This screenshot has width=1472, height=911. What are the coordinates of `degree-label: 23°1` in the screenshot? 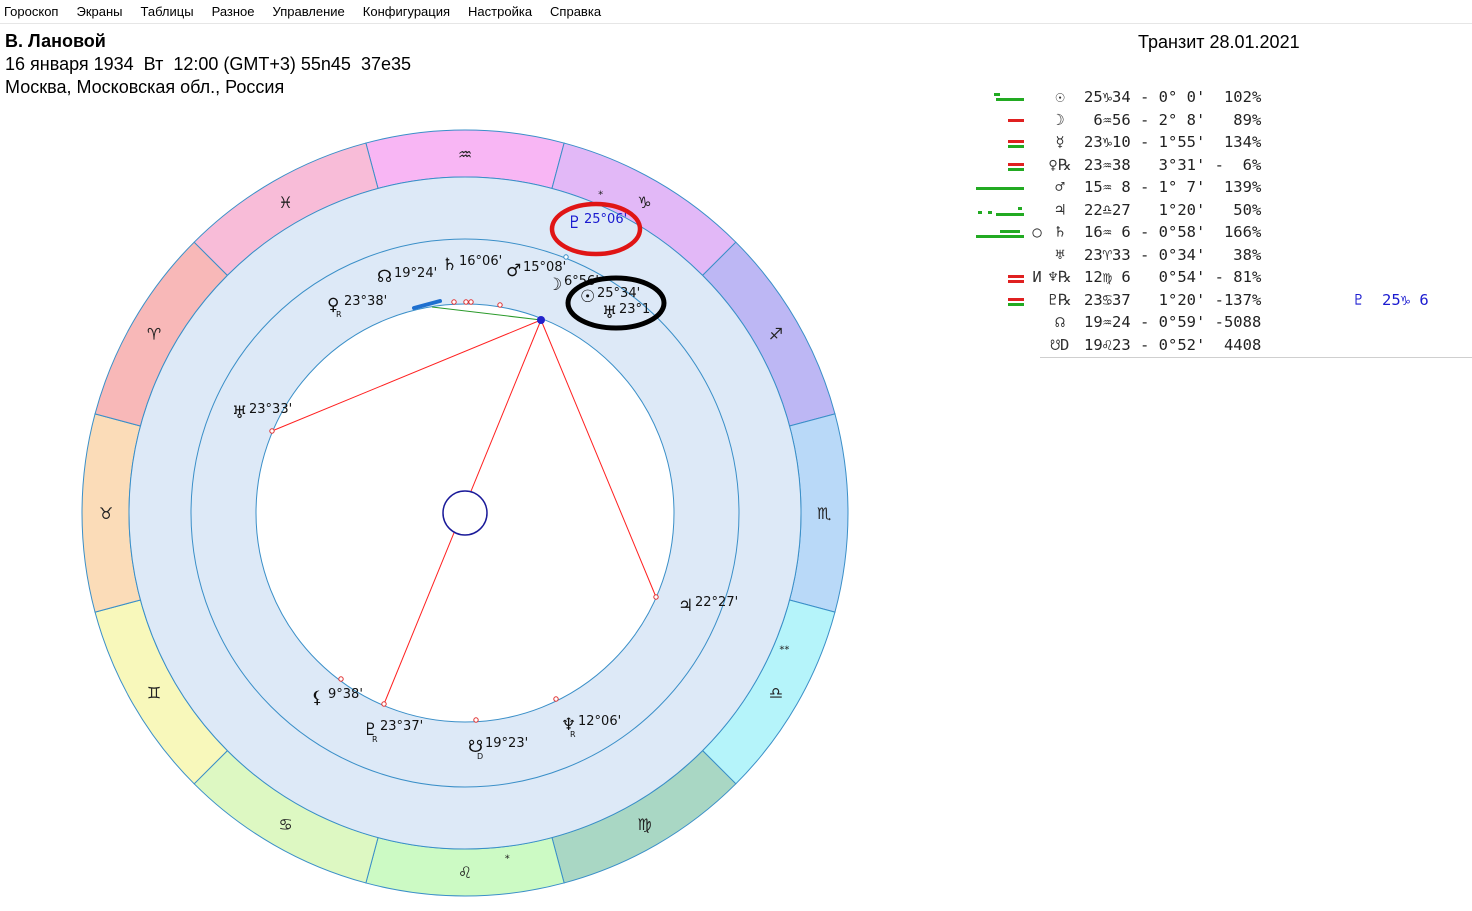 It's located at (634, 309).